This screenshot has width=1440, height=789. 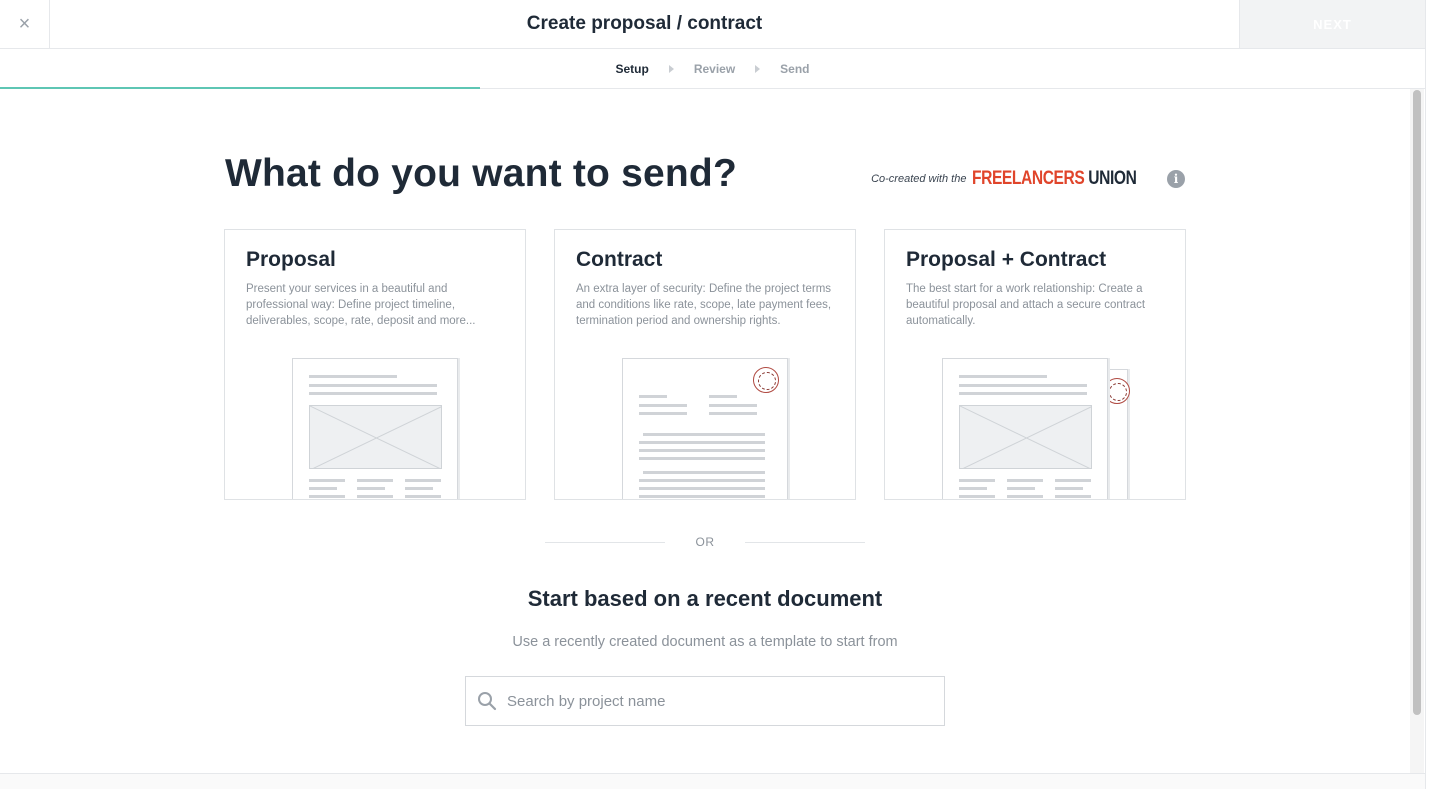 I want to click on next-button: NEXT, so click(x=1332, y=24).